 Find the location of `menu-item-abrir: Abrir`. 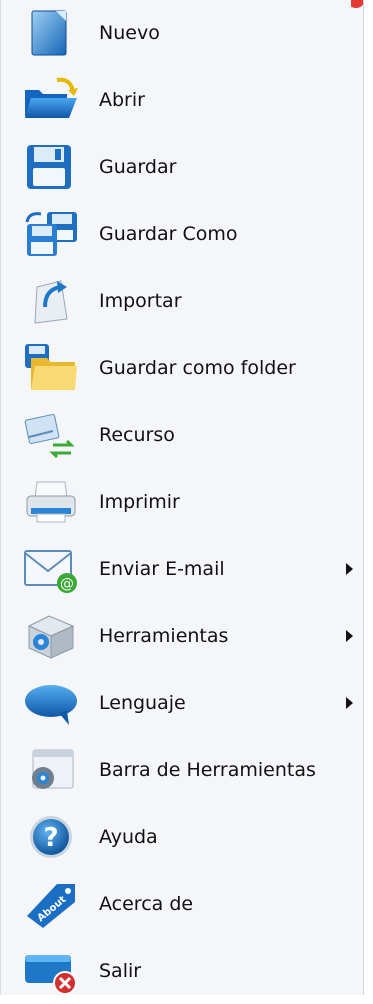

menu-item-abrir: Abrir is located at coordinates (182, 100).